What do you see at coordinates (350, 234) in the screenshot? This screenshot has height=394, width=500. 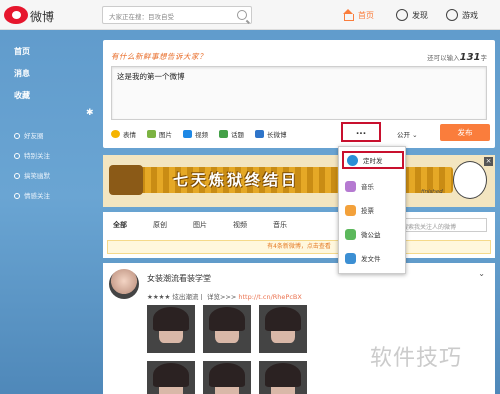 I see `charity-icon` at bounding box center [350, 234].